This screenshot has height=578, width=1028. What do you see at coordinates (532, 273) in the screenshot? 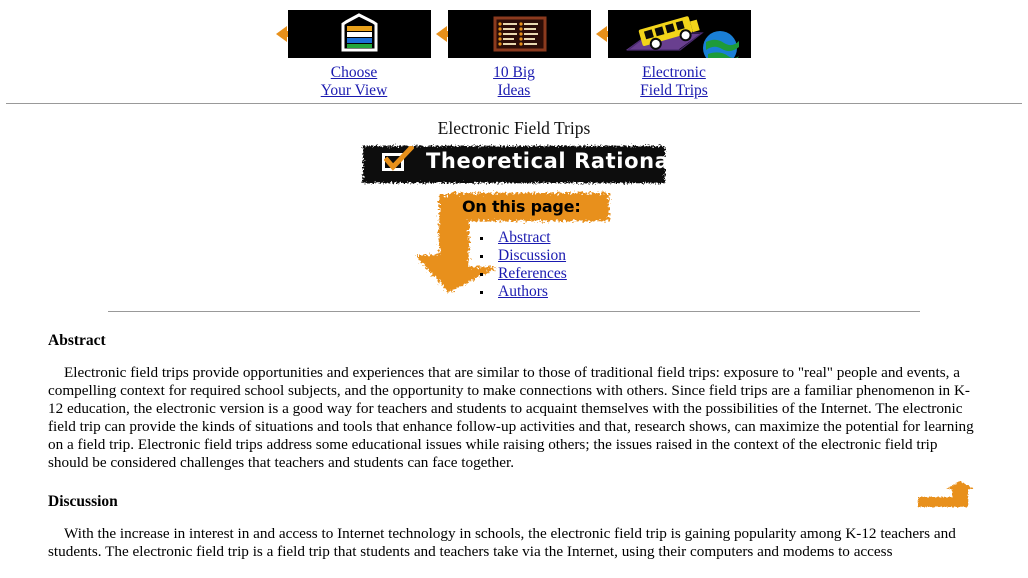
I see `link-references: References` at bounding box center [532, 273].